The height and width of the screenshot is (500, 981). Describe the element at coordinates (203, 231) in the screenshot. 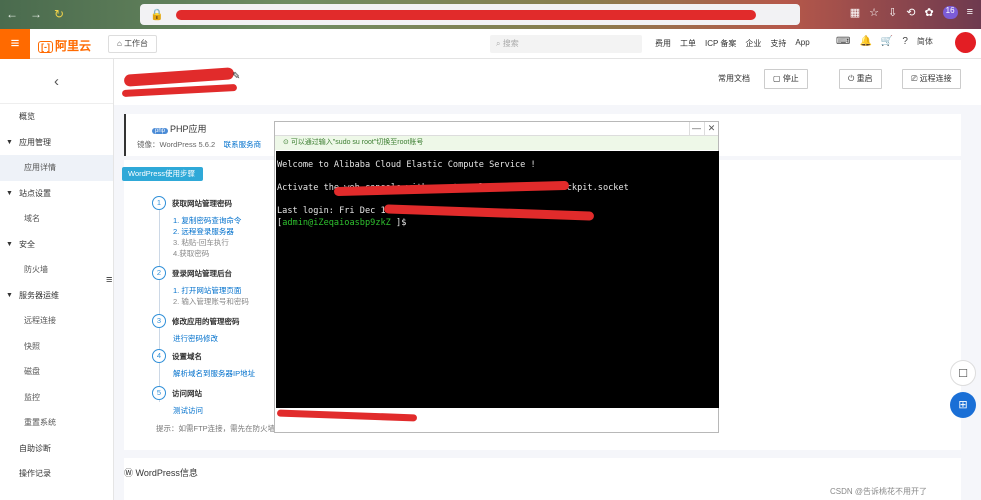

I see `step-link: 2. 远程登录服务器` at that location.